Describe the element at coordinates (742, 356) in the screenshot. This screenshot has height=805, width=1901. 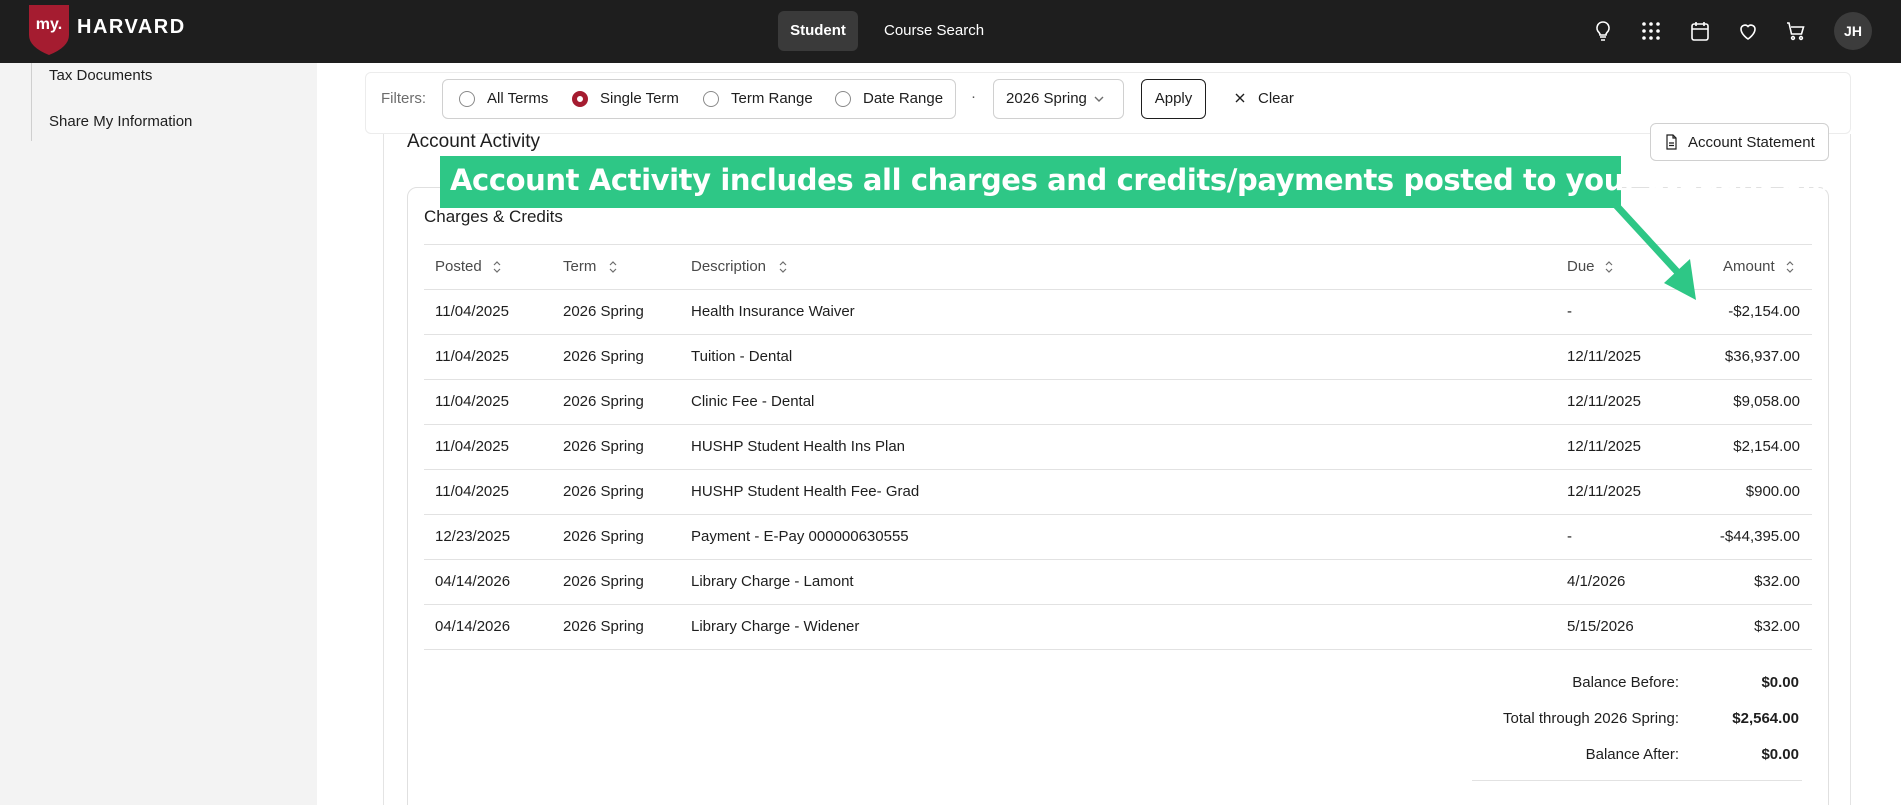
I see `cell-description: Tuition - Dental` at that location.